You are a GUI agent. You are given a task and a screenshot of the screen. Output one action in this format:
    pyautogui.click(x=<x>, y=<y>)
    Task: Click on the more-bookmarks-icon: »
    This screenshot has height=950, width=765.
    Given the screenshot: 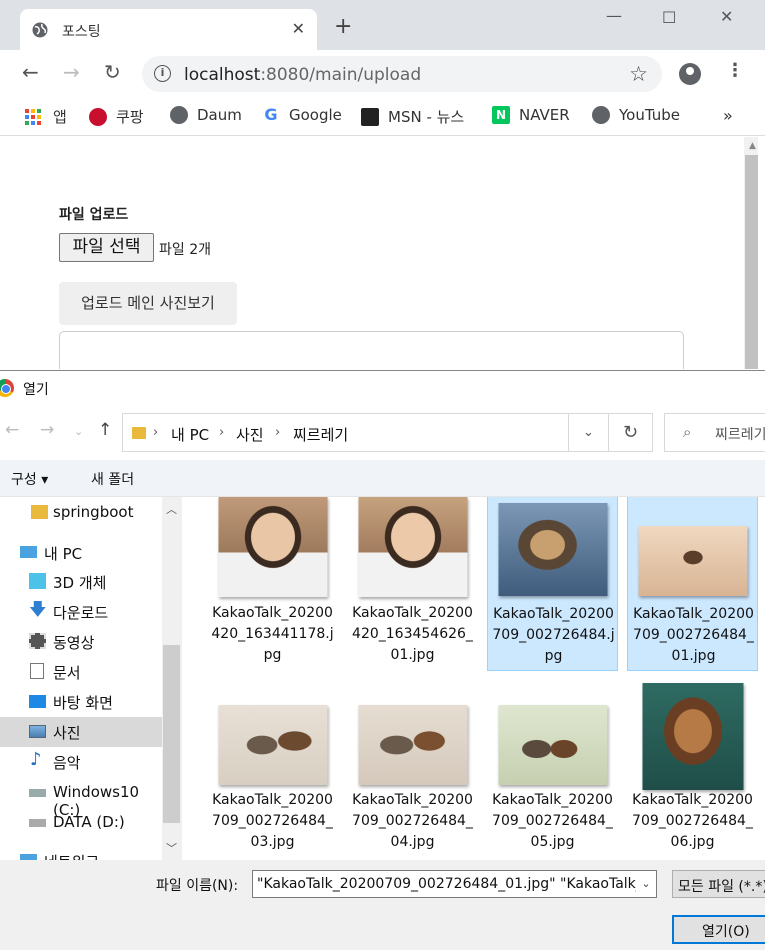 What is the action you would take?
    pyautogui.click(x=728, y=115)
    